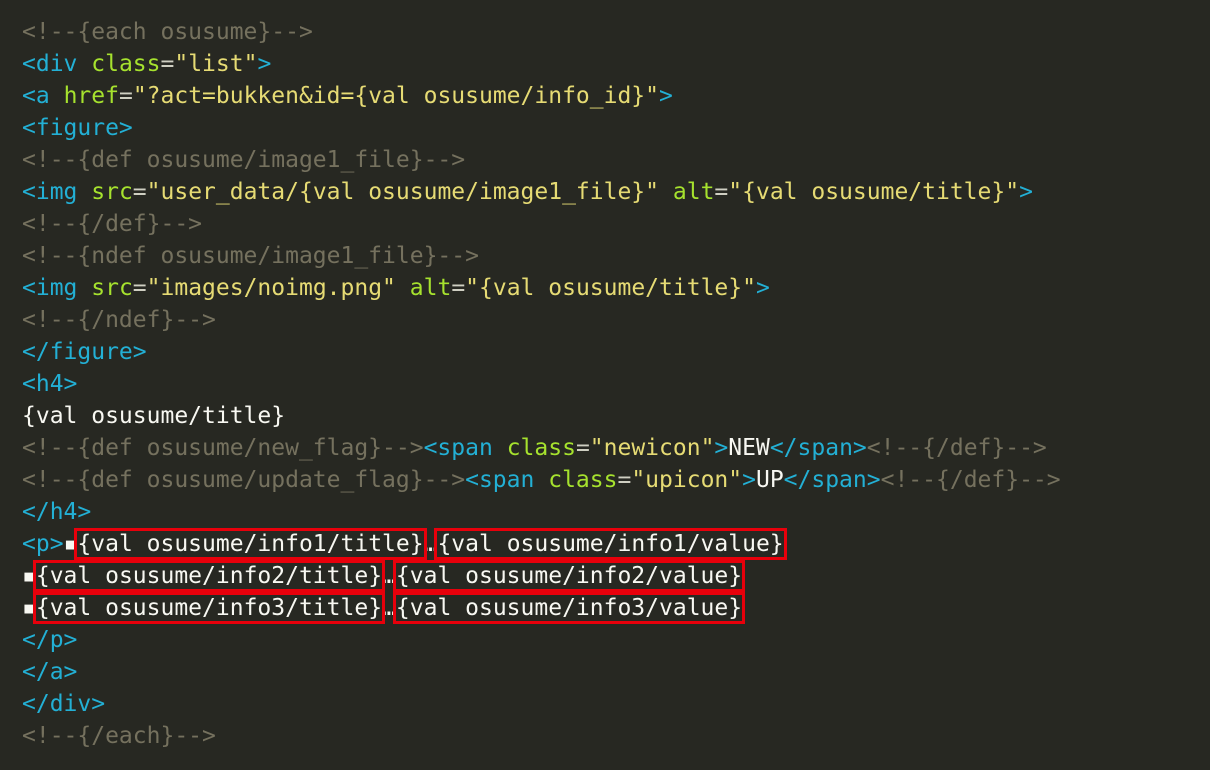 The height and width of the screenshot is (770, 1210). What do you see at coordinates (616, 640) in the screenshot?
I see `code-line-20: </p>` at bounding box center [616, 640].